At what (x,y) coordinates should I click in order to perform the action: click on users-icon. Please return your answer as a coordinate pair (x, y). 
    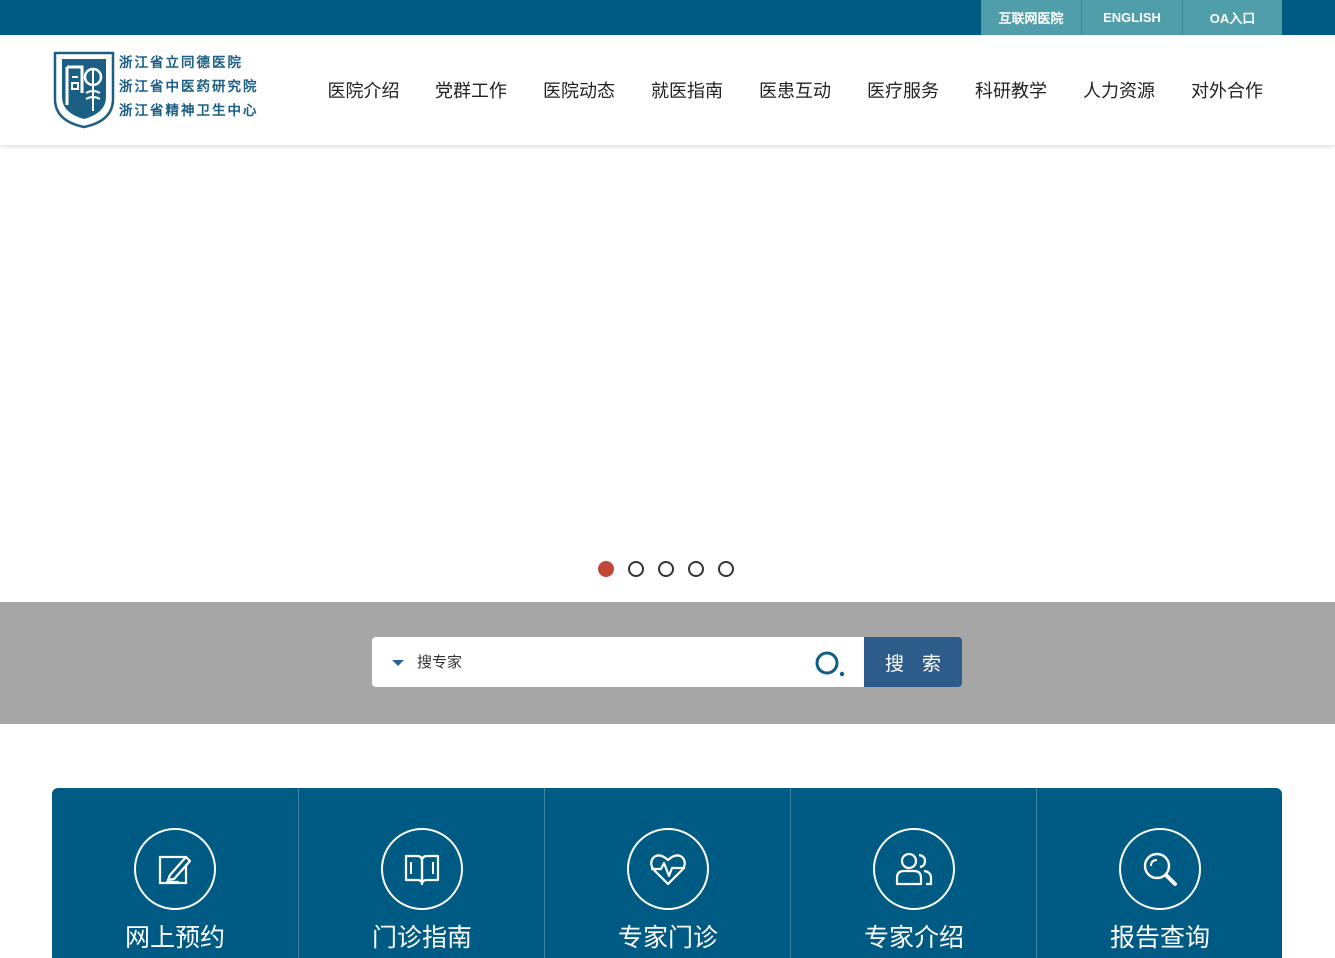
    Looking at the image, I should click on (914, 869).